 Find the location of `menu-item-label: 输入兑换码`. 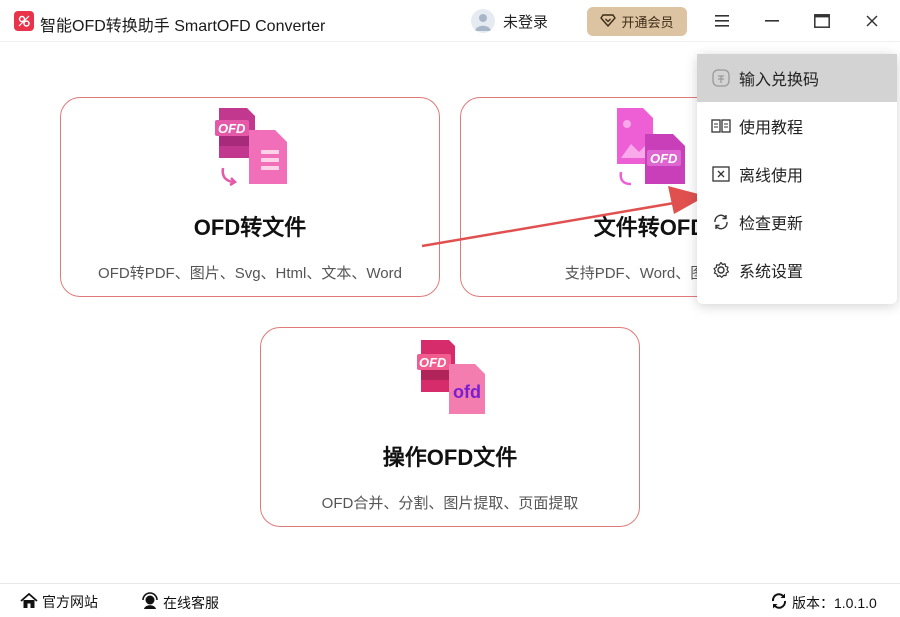

menu-item-label: 输入兑换码 is located at coordinates (779, 80).